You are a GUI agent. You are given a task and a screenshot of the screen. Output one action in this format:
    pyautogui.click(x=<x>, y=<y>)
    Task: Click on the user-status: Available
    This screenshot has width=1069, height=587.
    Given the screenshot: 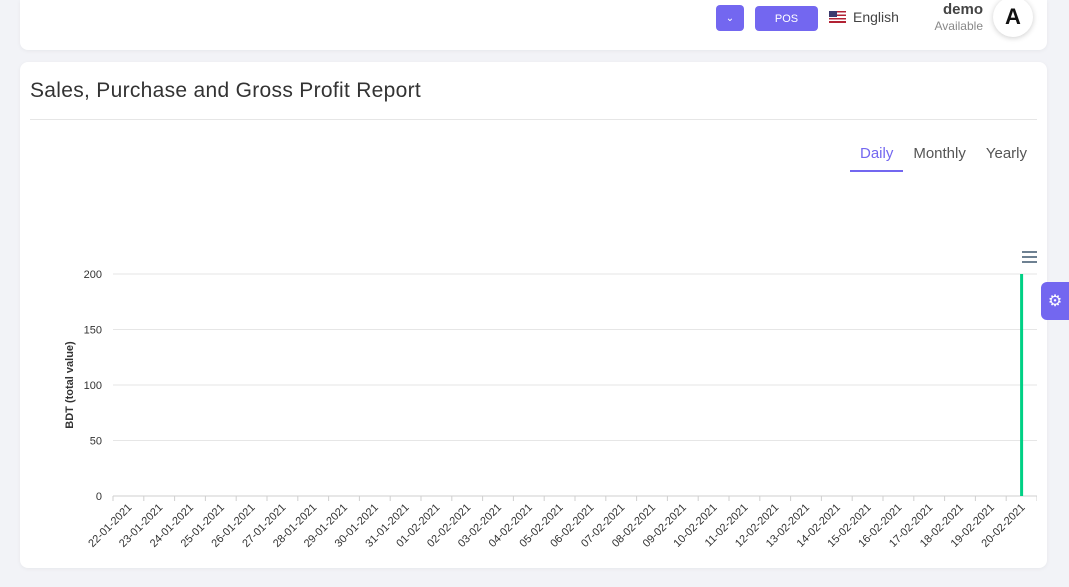 What is the action you would take?
    pyautogui.click(x=958, y=26)
    